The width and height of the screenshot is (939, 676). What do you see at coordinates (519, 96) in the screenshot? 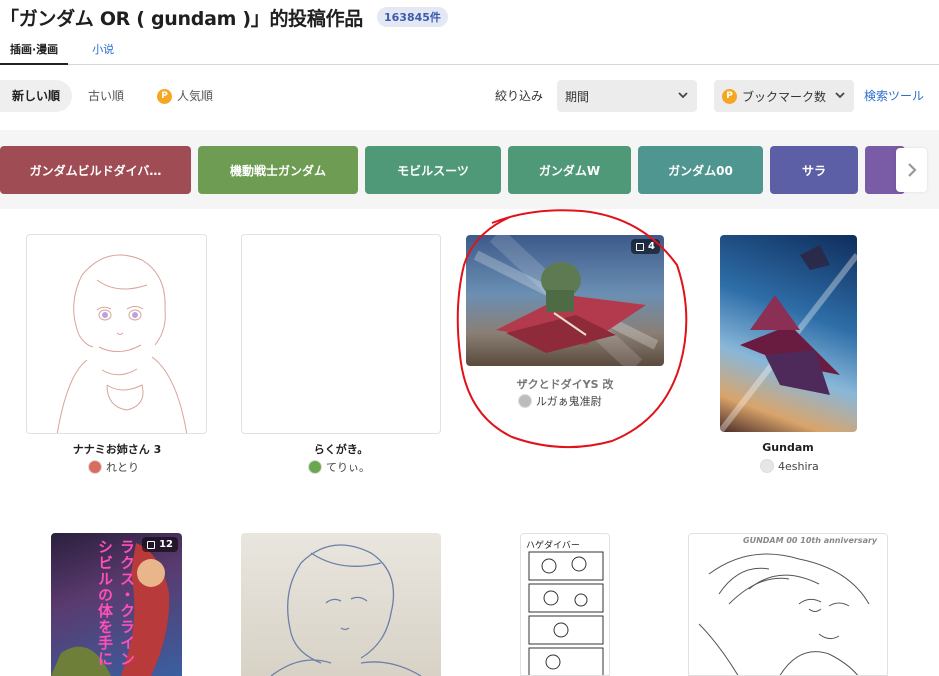
I see `filter-label: 絞り込み` at bounding box center [519, 96].